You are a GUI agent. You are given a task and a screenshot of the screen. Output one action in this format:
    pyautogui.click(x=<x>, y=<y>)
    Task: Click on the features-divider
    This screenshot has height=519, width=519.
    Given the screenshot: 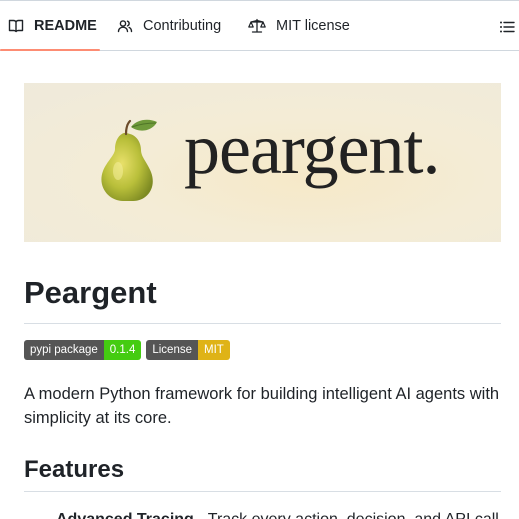 What is the action you would take?
    pyautogui.click(x=262, y=491)
    